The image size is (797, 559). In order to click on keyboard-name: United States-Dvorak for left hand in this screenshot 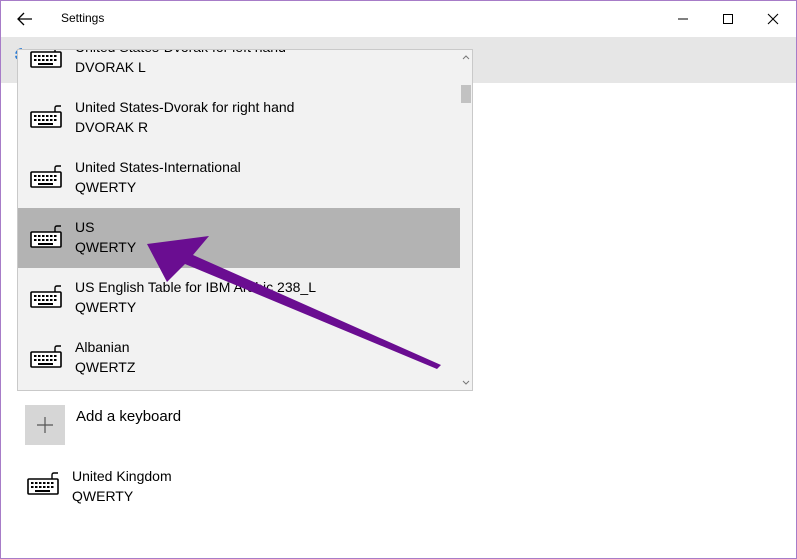, I will do `click(180, 52)`.